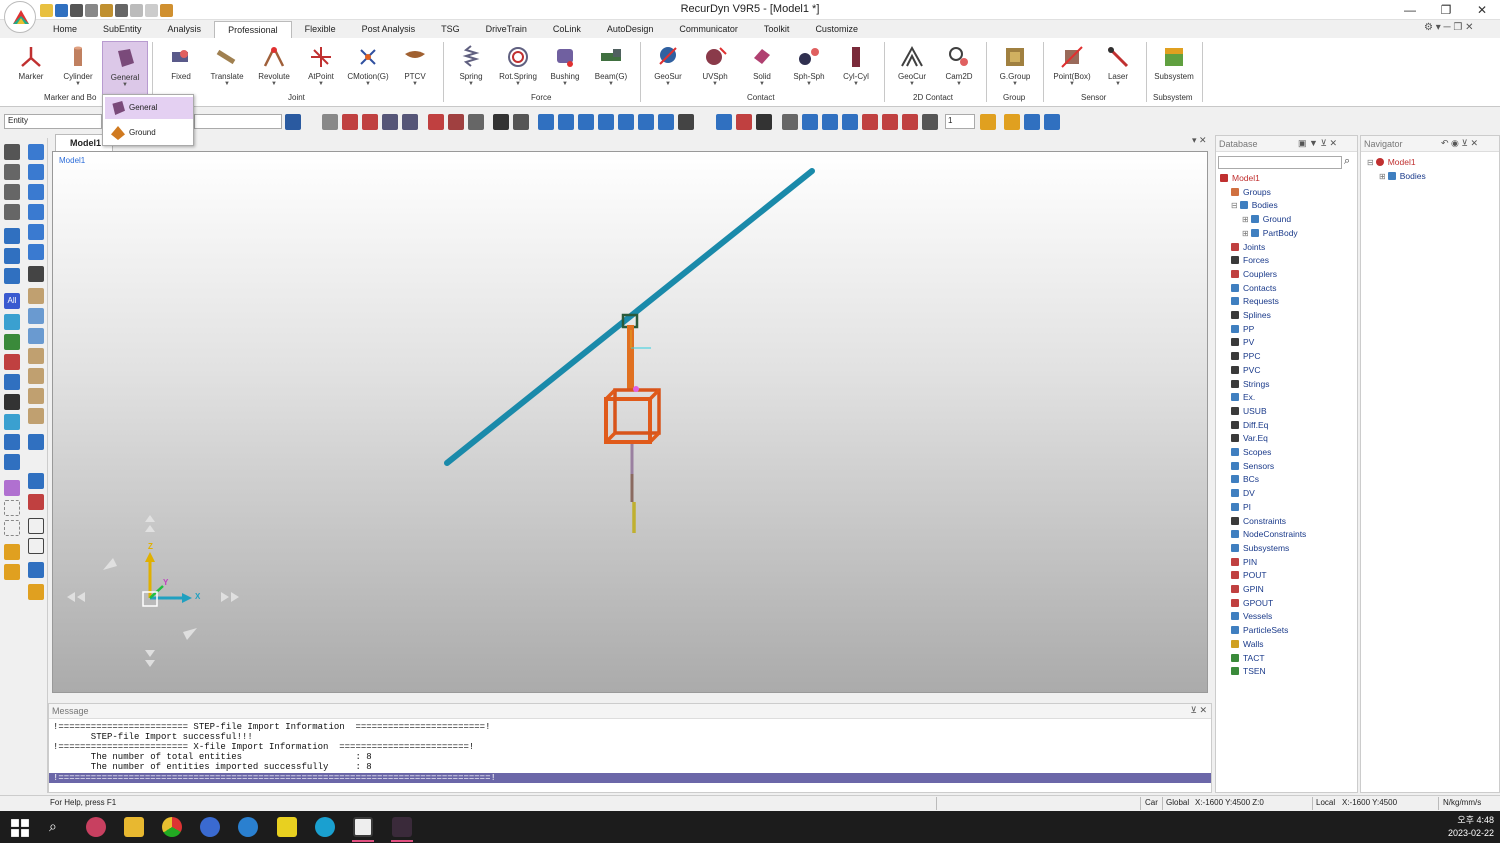  Describe the element at coordinates (12, 488) in the screenshot. I see `select-rect-icon` at that location.